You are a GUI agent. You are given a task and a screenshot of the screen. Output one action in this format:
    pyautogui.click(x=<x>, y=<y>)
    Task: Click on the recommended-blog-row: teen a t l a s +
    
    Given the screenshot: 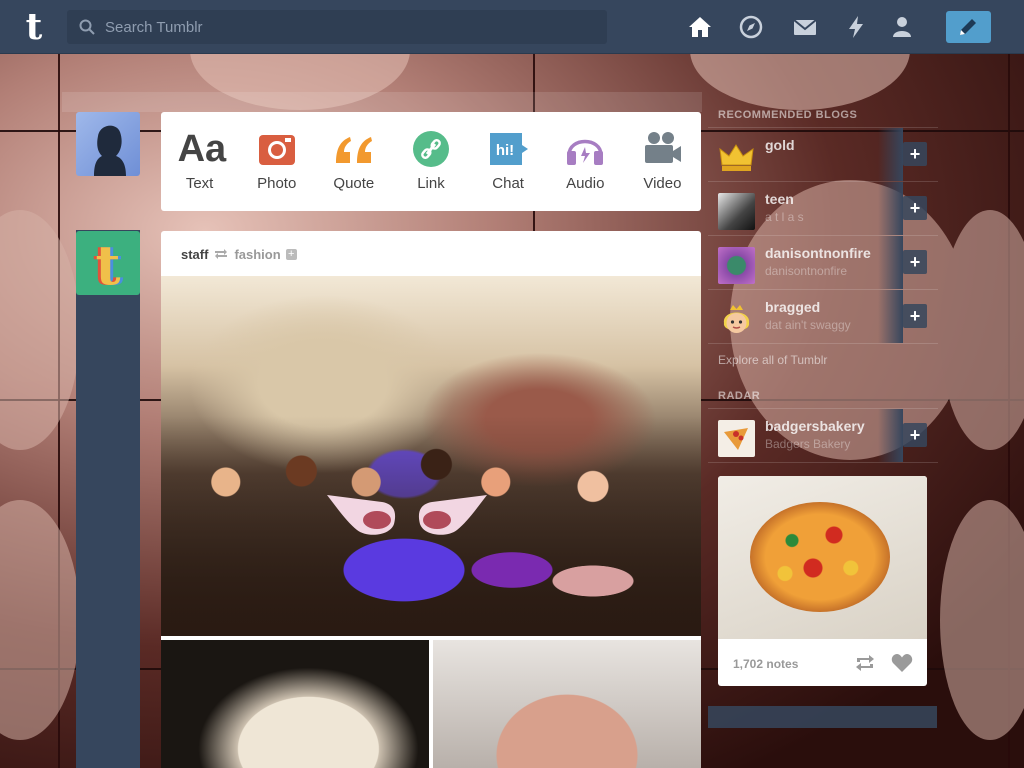 What is the action you would take?
    pyautogui.click(x=823, y=209)
    